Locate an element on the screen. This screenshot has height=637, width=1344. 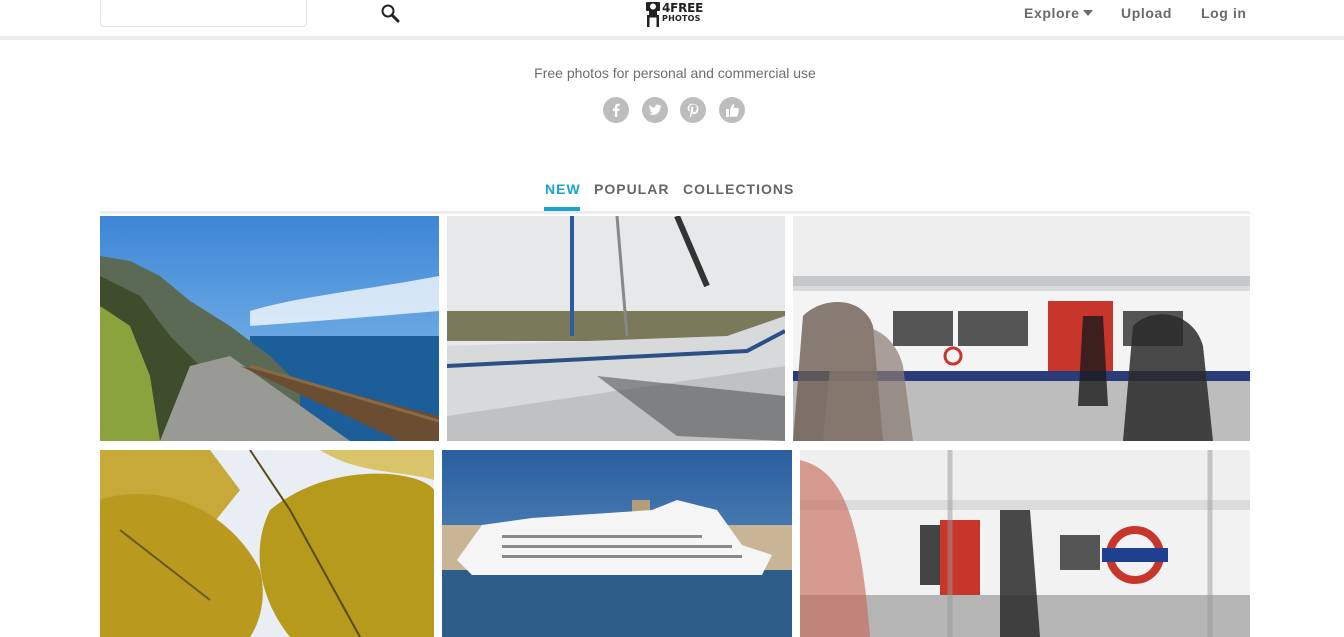
tab-new: NEW is located at coordinates (563, 189).